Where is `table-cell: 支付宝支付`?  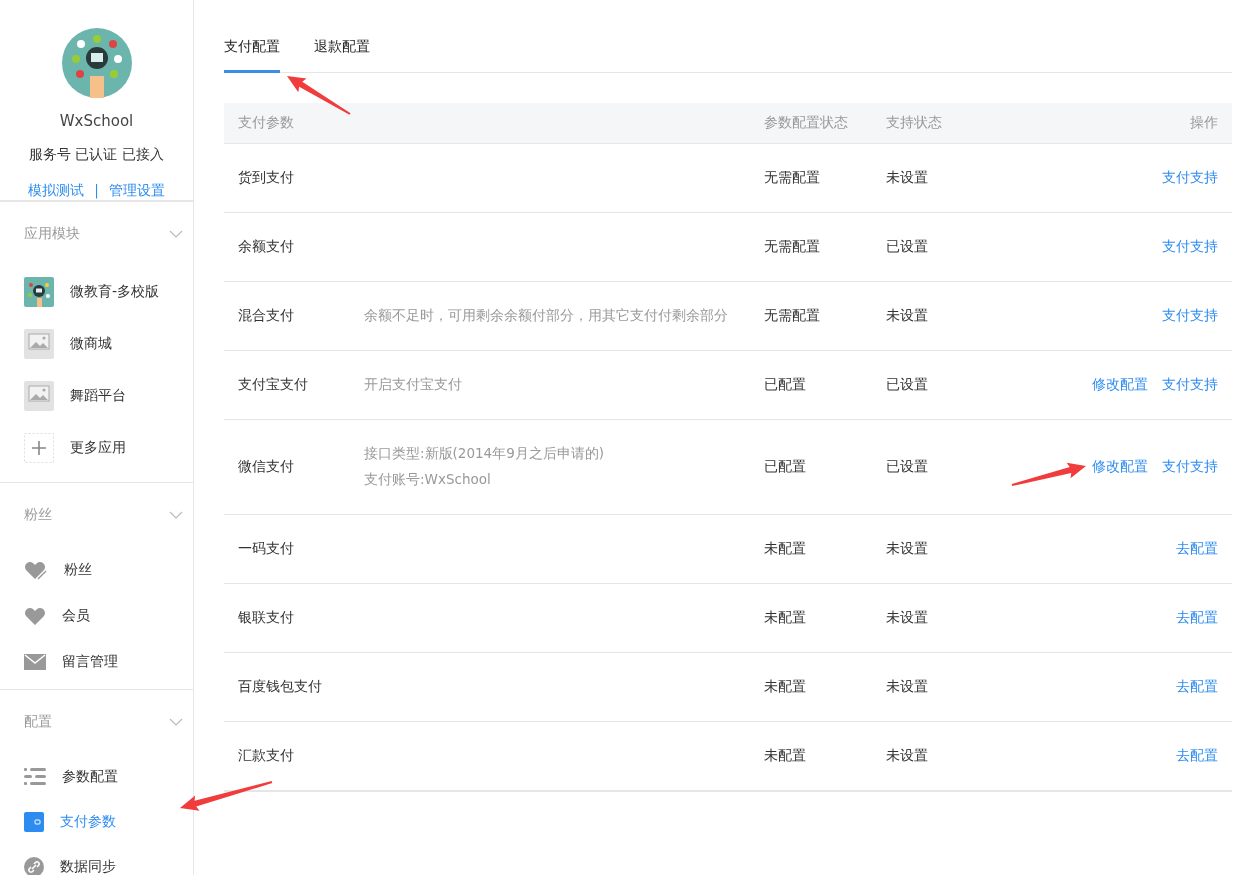 table-cell: 支付宝支付 is located at coordinates (273, 385).